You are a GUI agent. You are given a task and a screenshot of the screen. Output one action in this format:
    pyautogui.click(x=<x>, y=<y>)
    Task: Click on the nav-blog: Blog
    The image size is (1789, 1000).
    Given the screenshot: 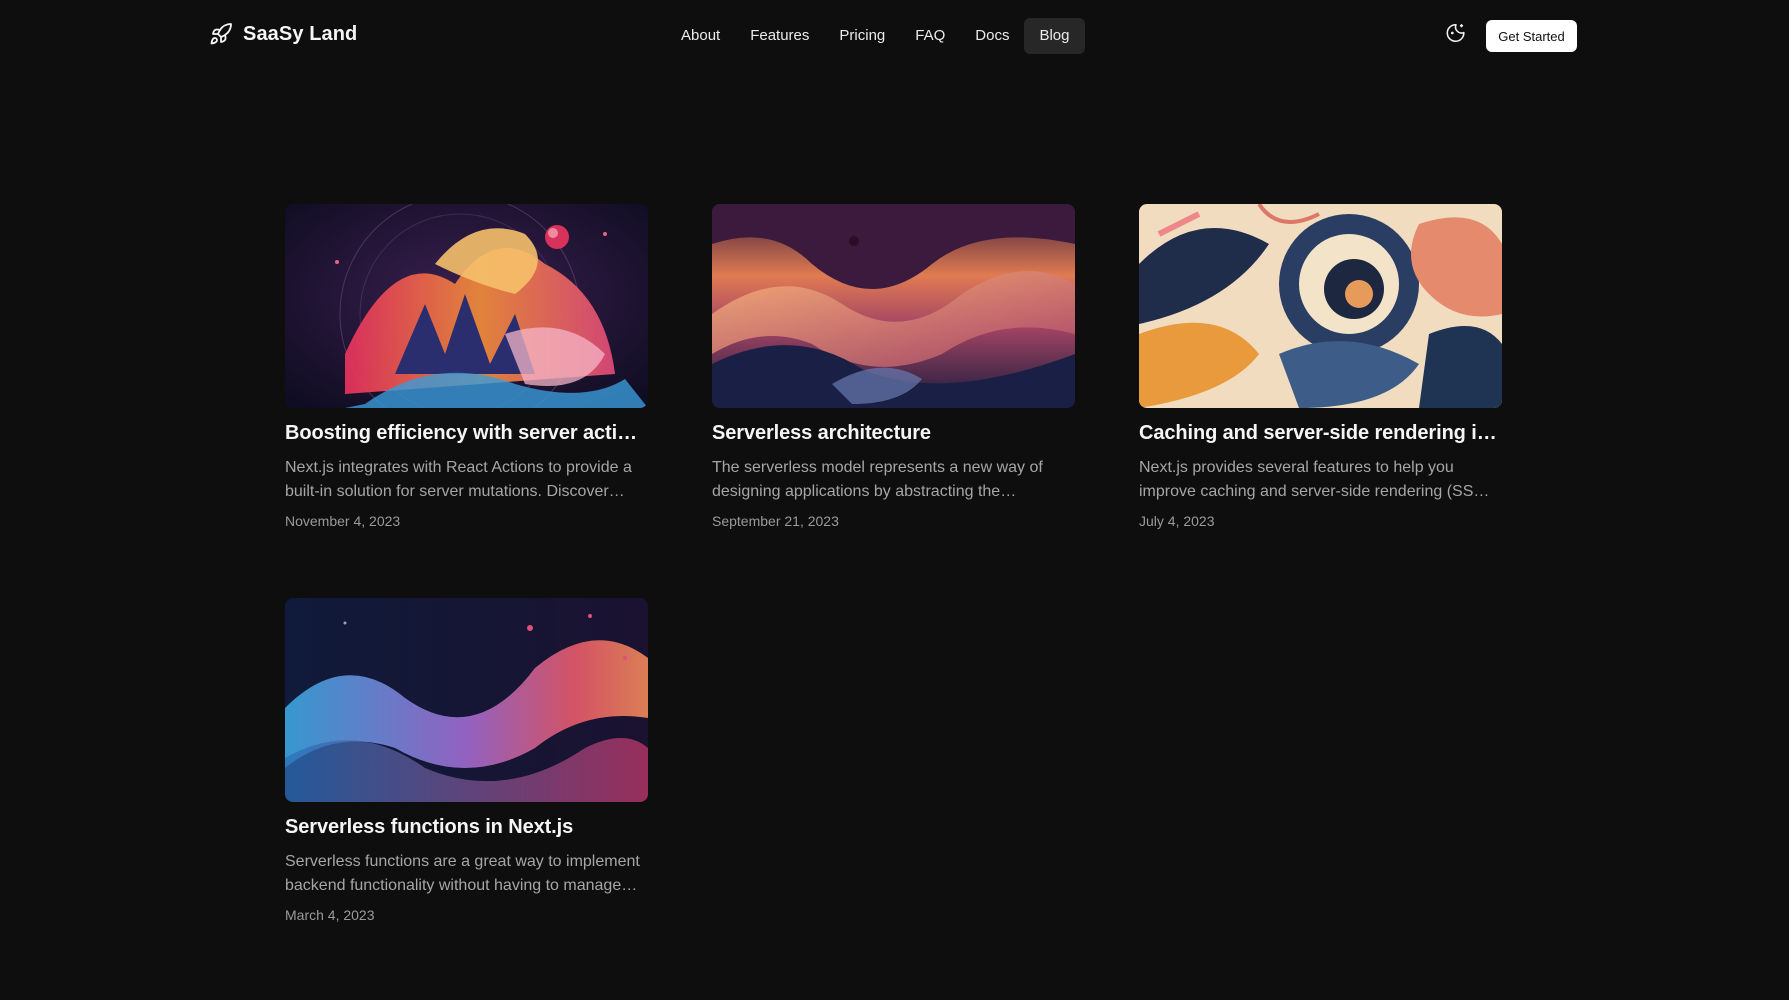 What is the action you would take?
    pyautogui.click(x=1054, y=36)
    